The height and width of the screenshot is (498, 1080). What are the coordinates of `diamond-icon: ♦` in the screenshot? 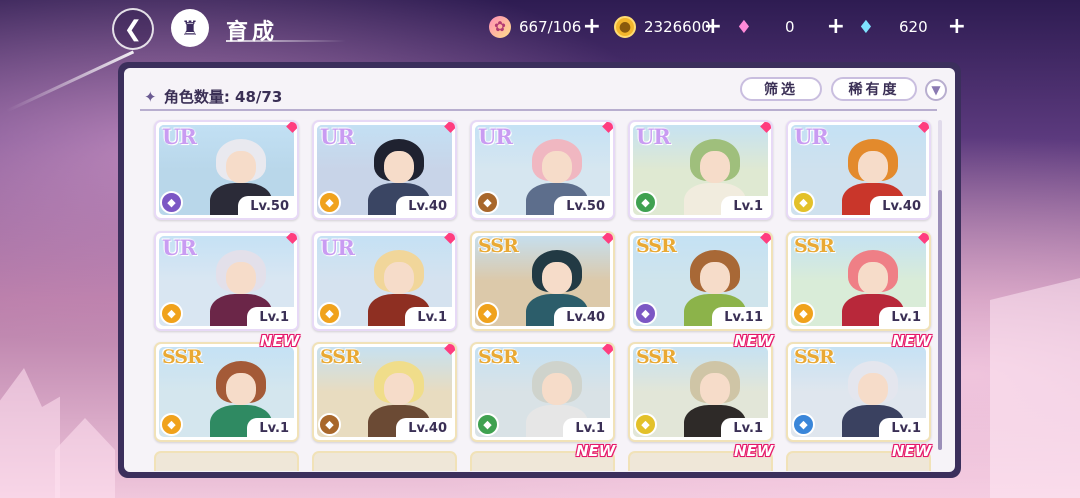 It's located at (866, 27).